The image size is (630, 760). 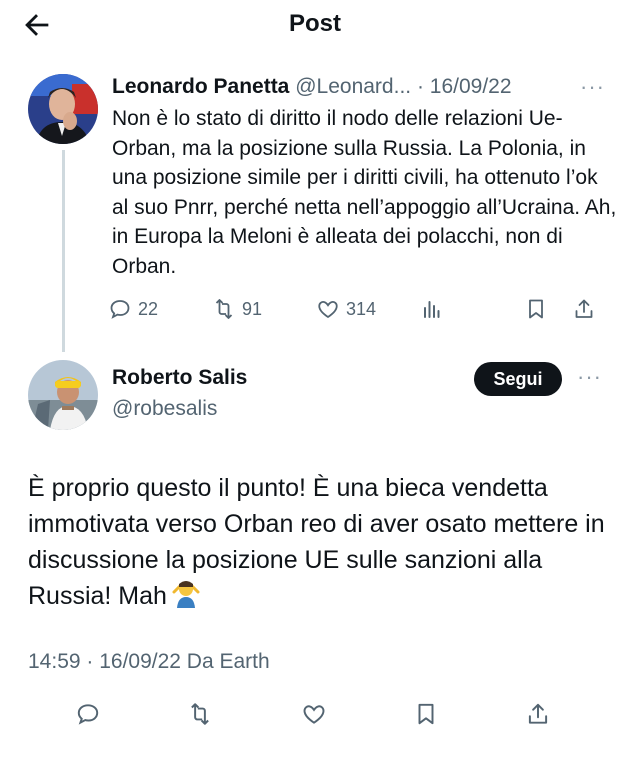 What do you see at coordinates (164, 409) in the screenshot?
I see `reply-author-handle: @robesalis` at bounding box center [164, 409].